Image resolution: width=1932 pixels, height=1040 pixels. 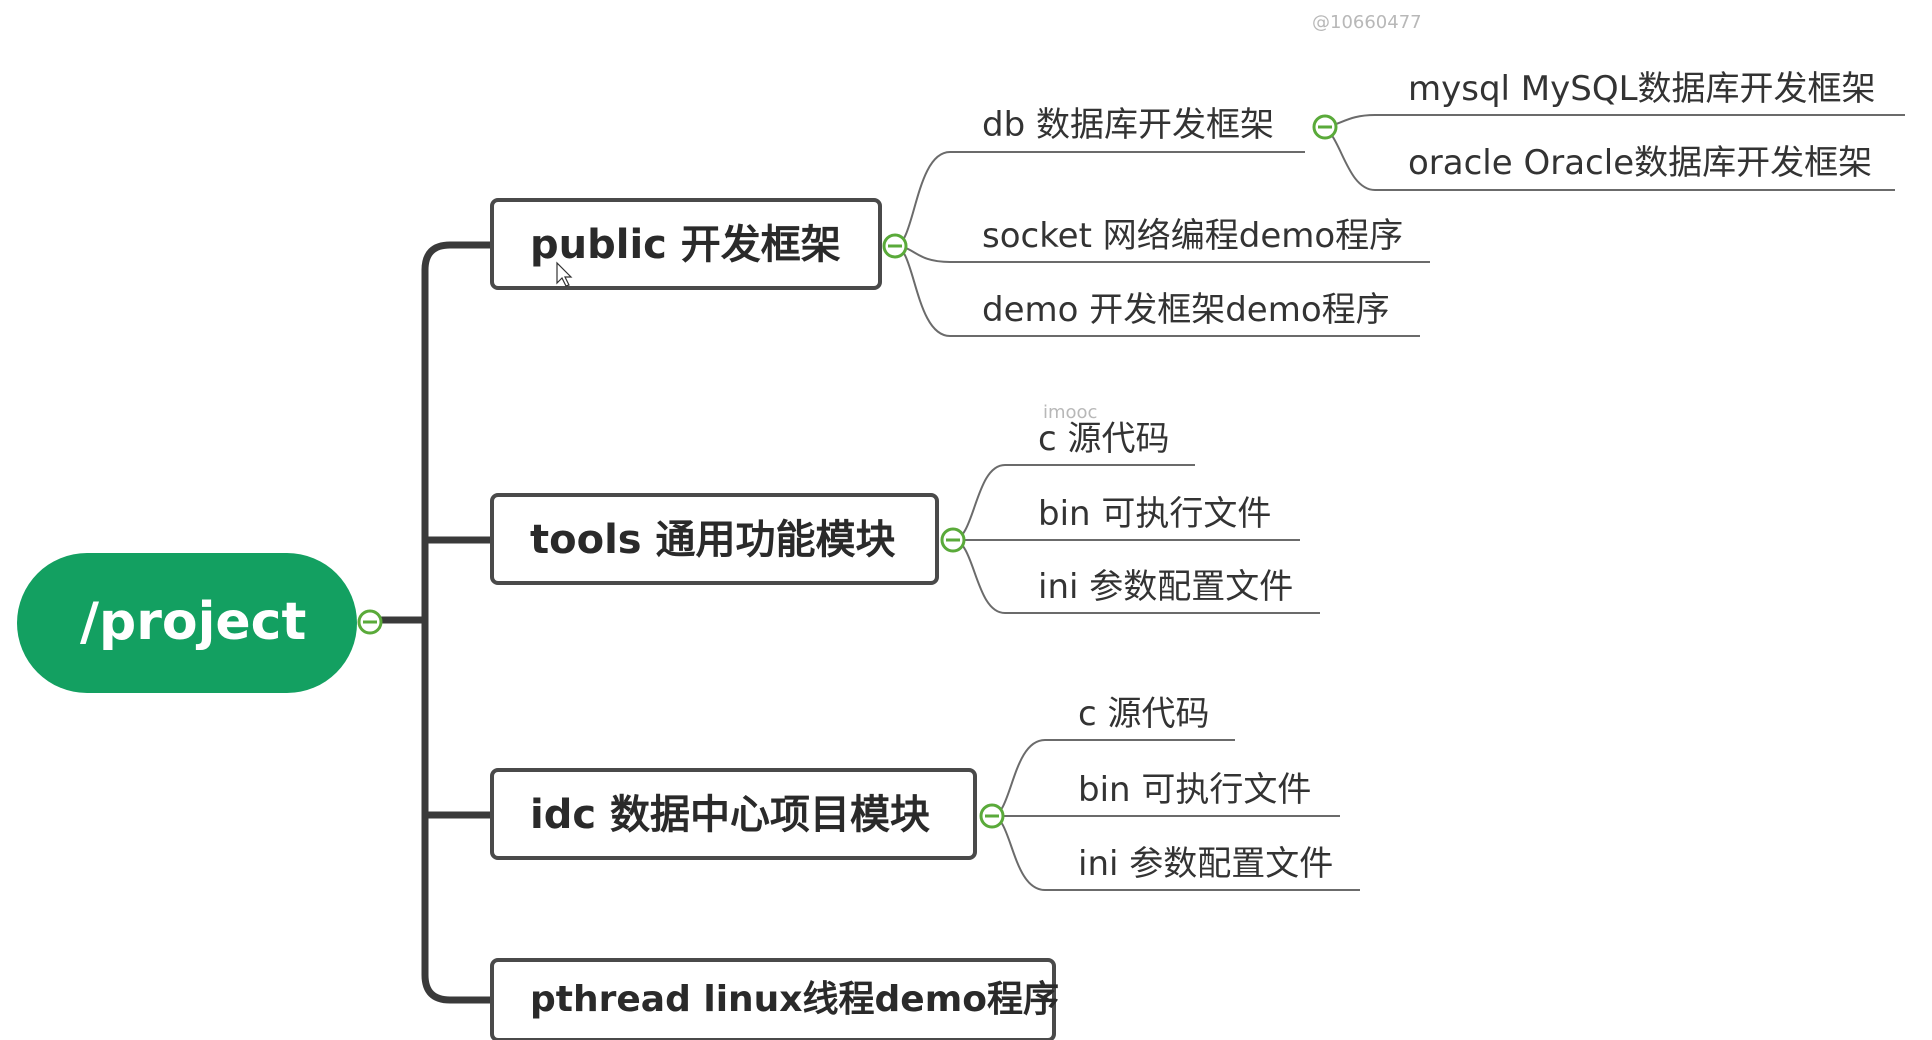 I want to click on branch-label-tools: tools 通用功能模块, so click(x=713, y=540).